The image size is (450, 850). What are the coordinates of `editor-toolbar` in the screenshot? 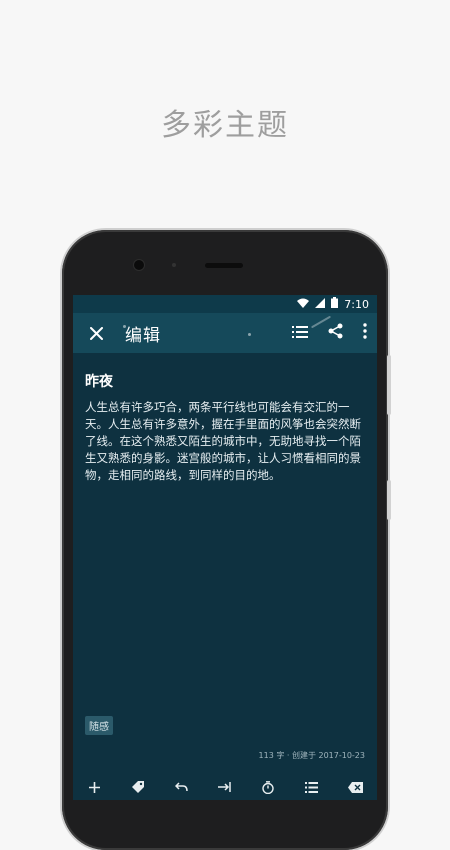 It's located at (225, 787).